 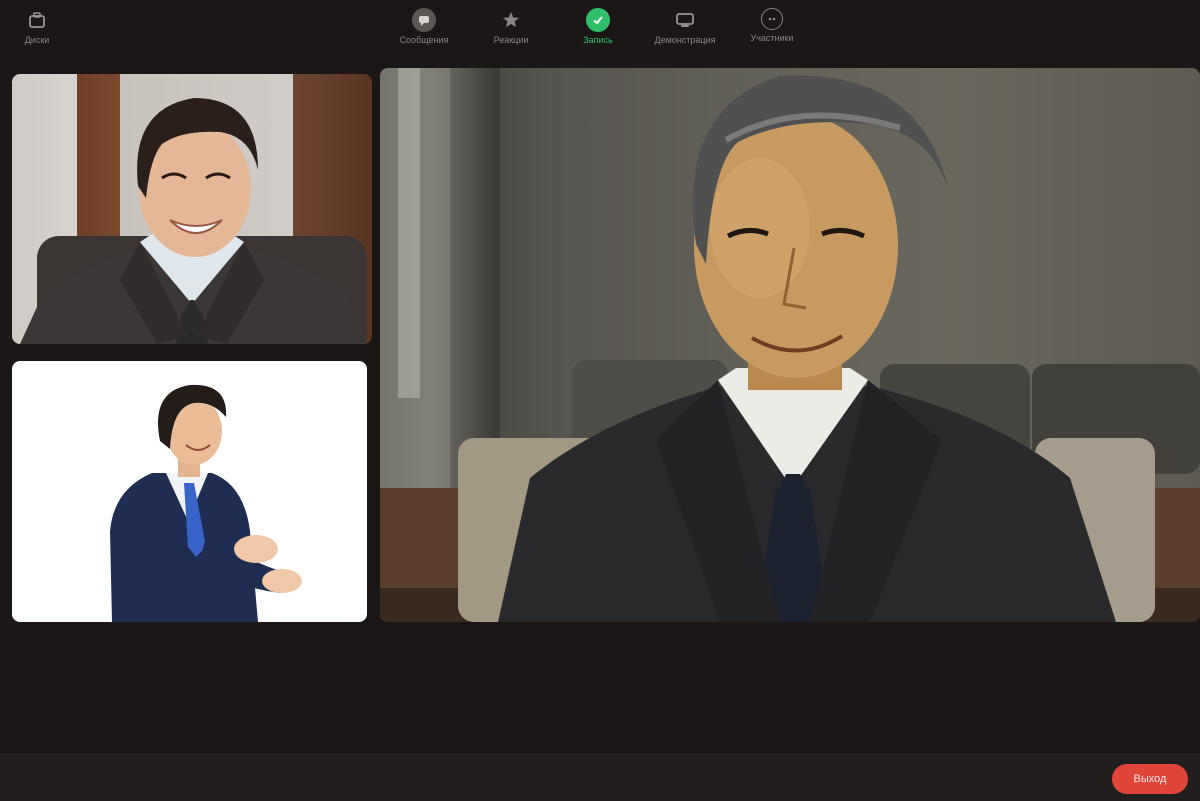 What do you see at coordinates (600, 777) in the screenshot?
I see `call-toolbar` at bounding box center [600, 777].